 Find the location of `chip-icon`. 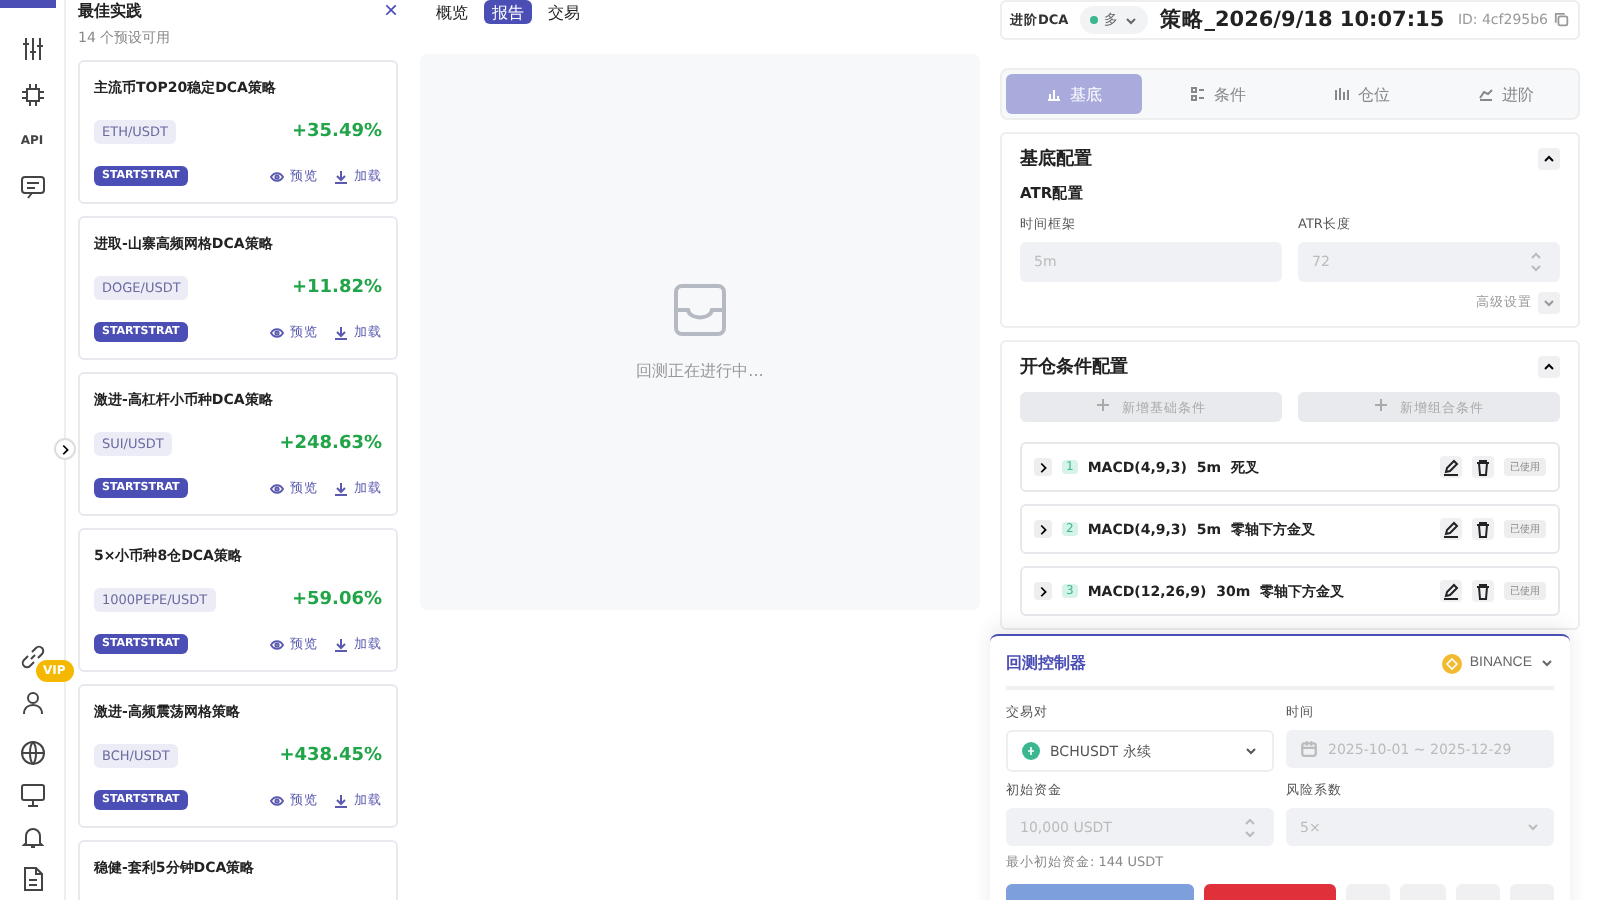

chip-icon is located at coordinates (32, 95).